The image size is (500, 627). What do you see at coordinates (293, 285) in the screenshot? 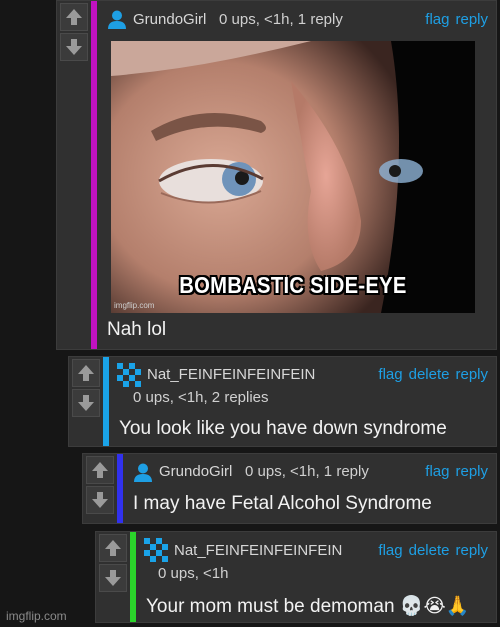
I see `meme-caption: BOMBASTIC SIDE-EYE` at bounding box center [293, 285].